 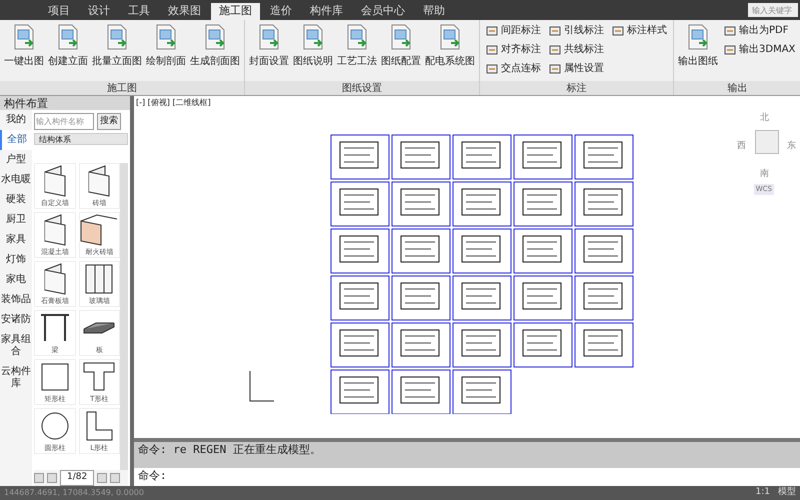 I want to click on ribbon-button: 图纸配置, so click(x=401, y=46).